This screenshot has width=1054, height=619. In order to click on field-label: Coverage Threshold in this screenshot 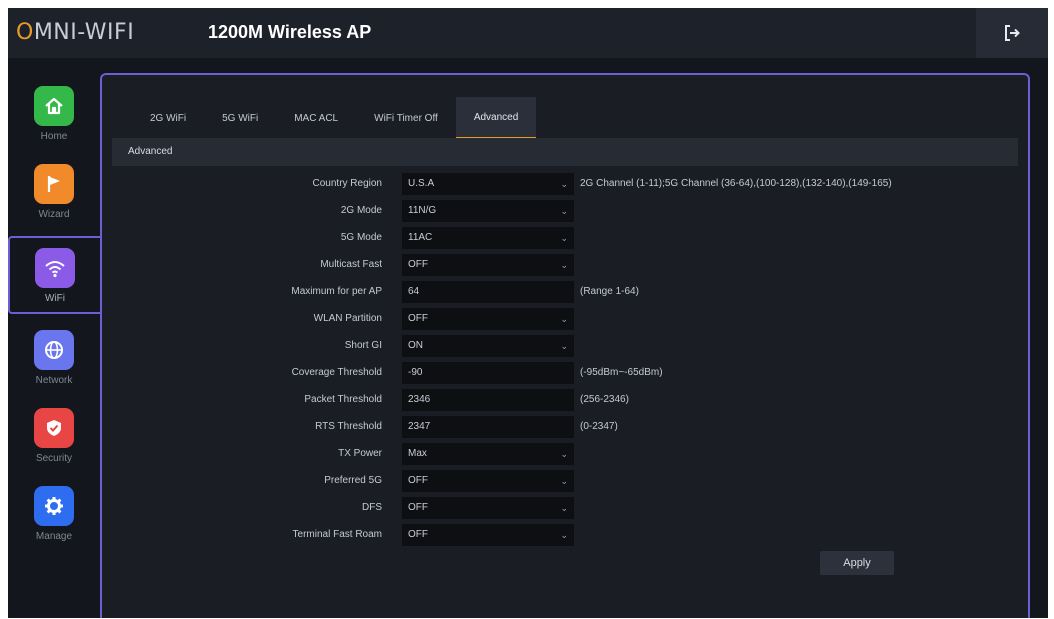, I will do `click(336, 372)`.